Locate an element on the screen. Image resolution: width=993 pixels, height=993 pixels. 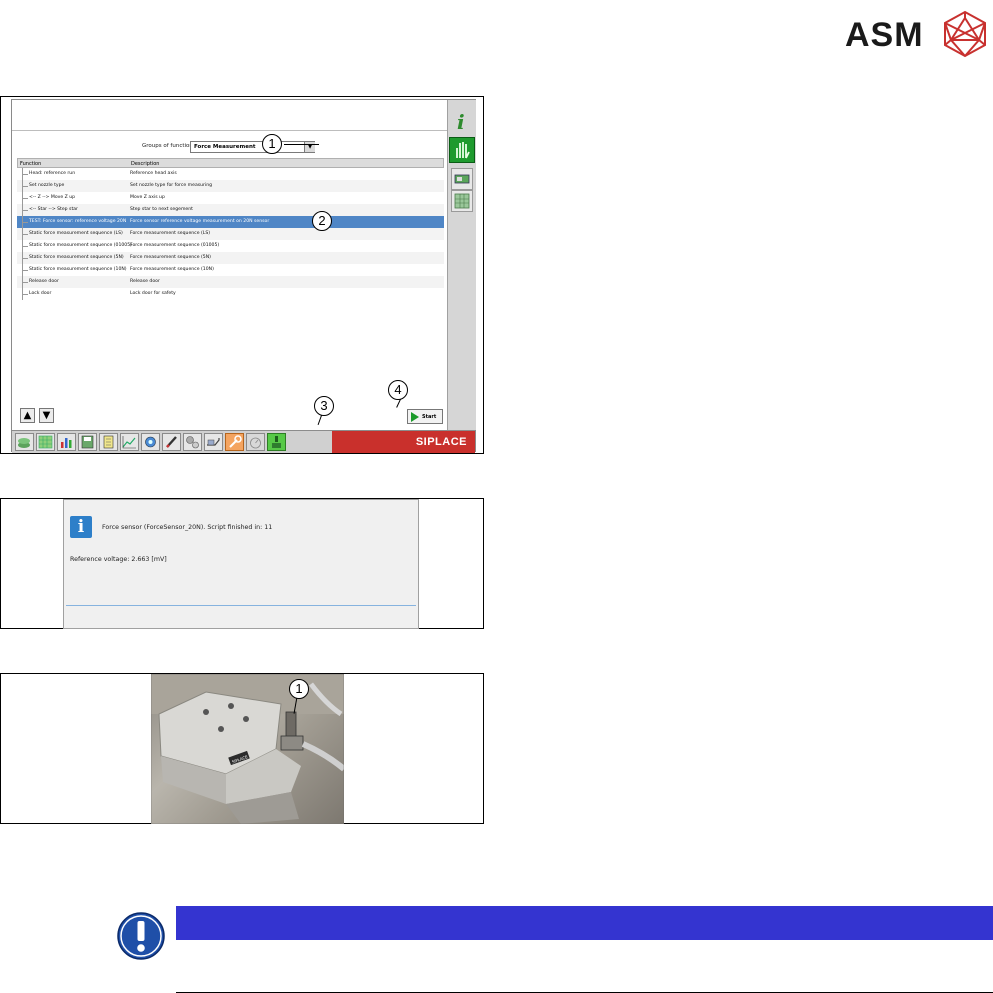
bar-chart-icon is located at coordinates (66, 442).